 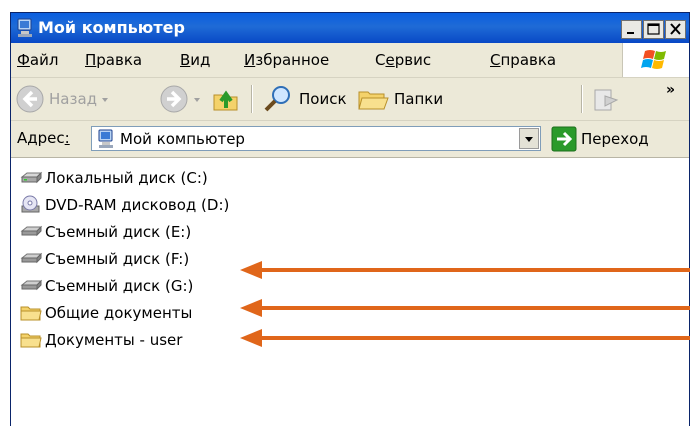 I want to click on annotation-arrowhead-g, so click(x=251, y=338).